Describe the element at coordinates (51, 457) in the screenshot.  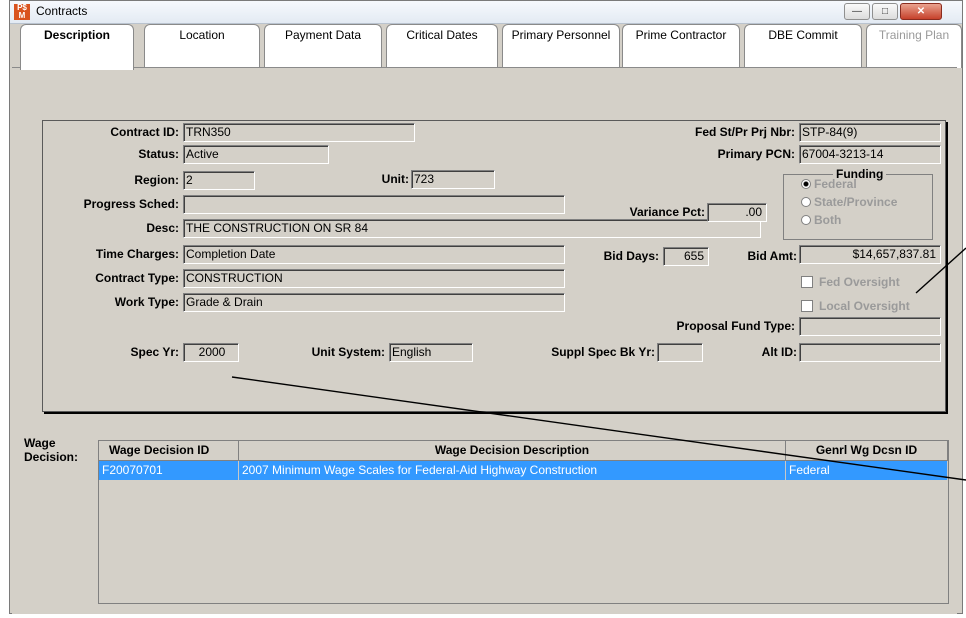
I see `wage-label-line2: Decision:` at that location.